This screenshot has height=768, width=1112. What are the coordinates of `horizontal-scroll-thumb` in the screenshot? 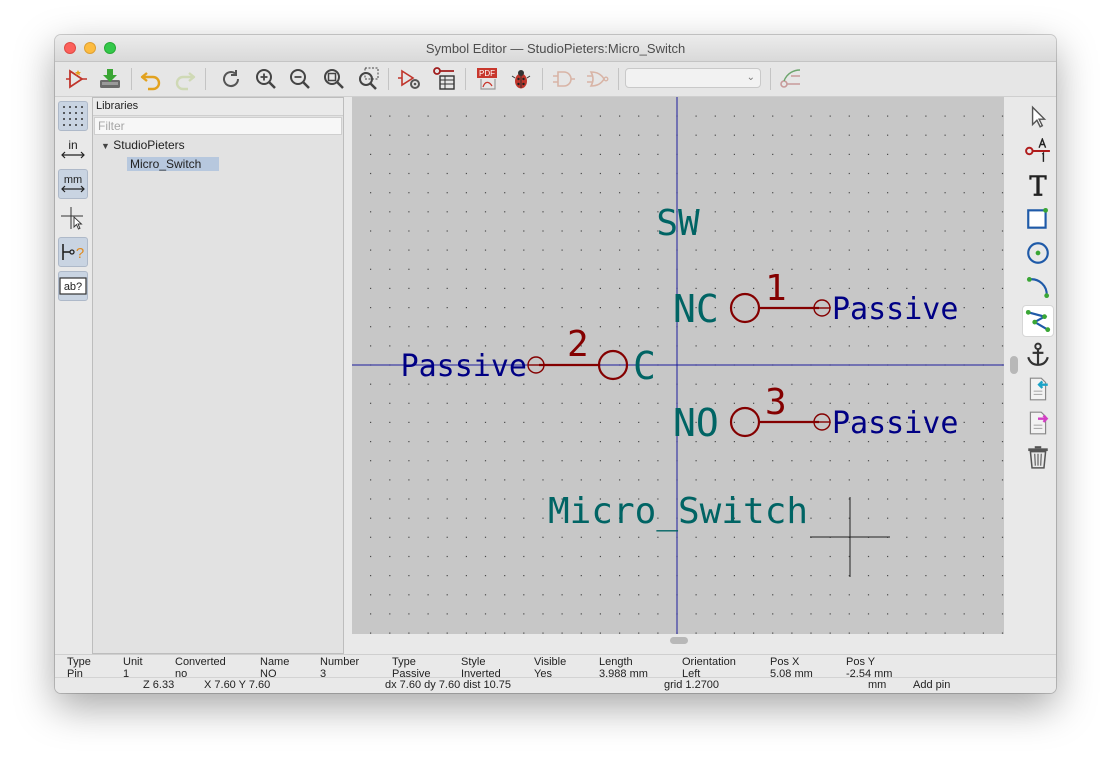 It's located at (679, 640).